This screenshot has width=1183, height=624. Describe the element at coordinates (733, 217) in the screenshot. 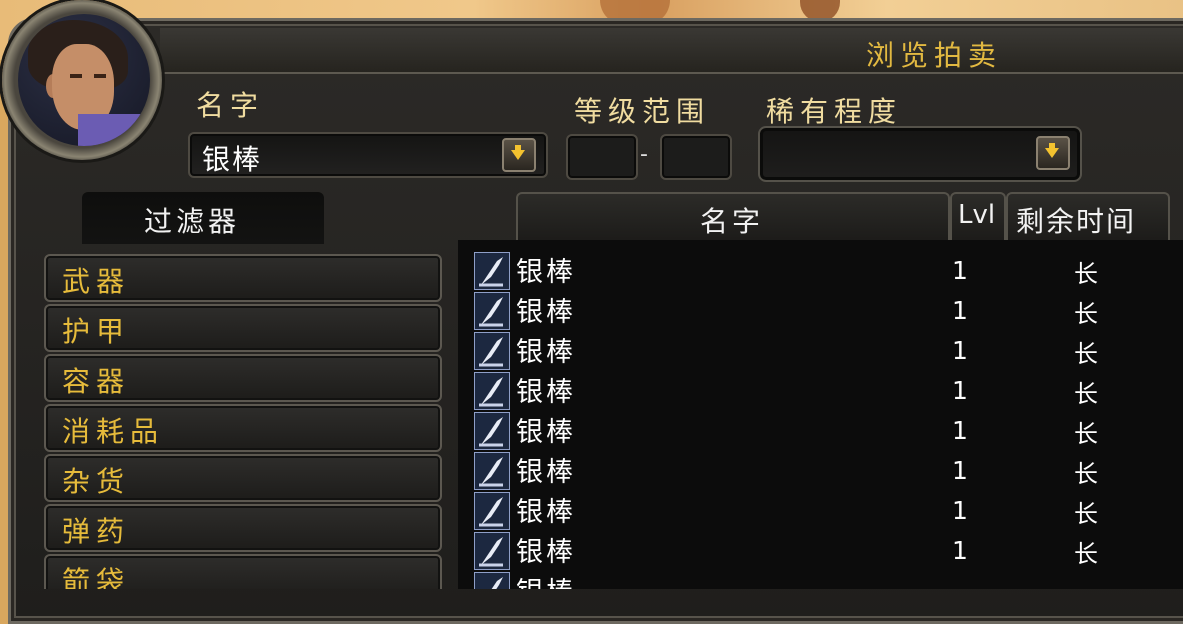

I see `column-header-name: 名字` at that location.